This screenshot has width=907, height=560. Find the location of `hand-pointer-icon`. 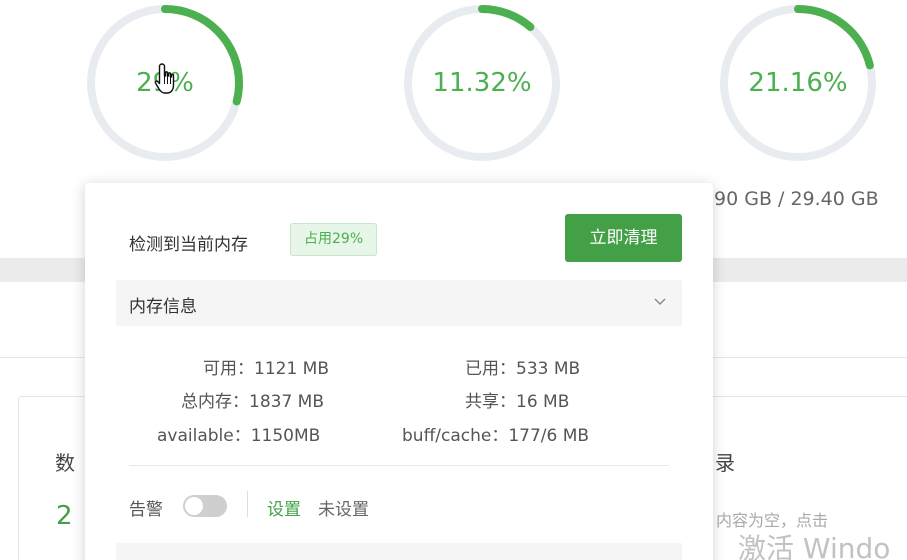

hand-pointer-icon is located at coordinates (167, 82).